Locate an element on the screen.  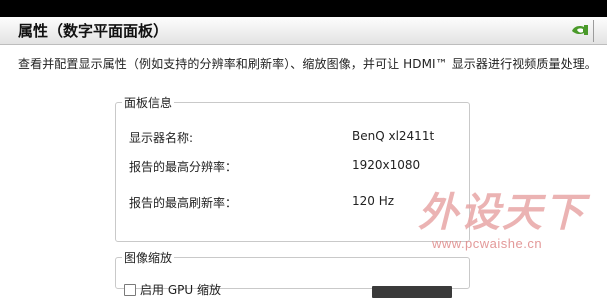
max-refresh-label: 报告的最高刷新率： is located at coordinates (183, 203).